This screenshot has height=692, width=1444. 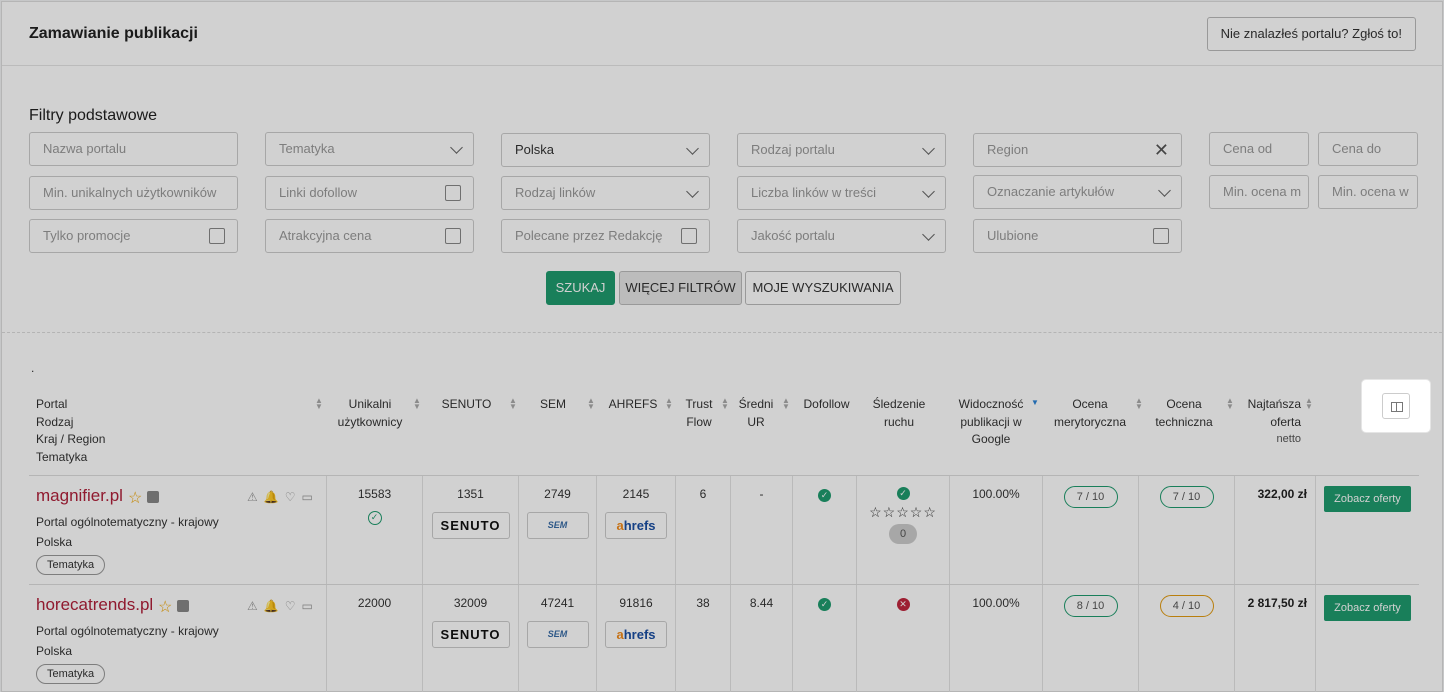 I want to click on link-type-select: Rodzaj linków, so click(x=605, y=193).